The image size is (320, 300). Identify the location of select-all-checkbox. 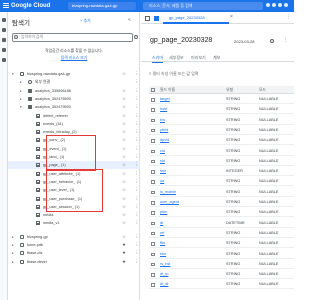
(153, 90).